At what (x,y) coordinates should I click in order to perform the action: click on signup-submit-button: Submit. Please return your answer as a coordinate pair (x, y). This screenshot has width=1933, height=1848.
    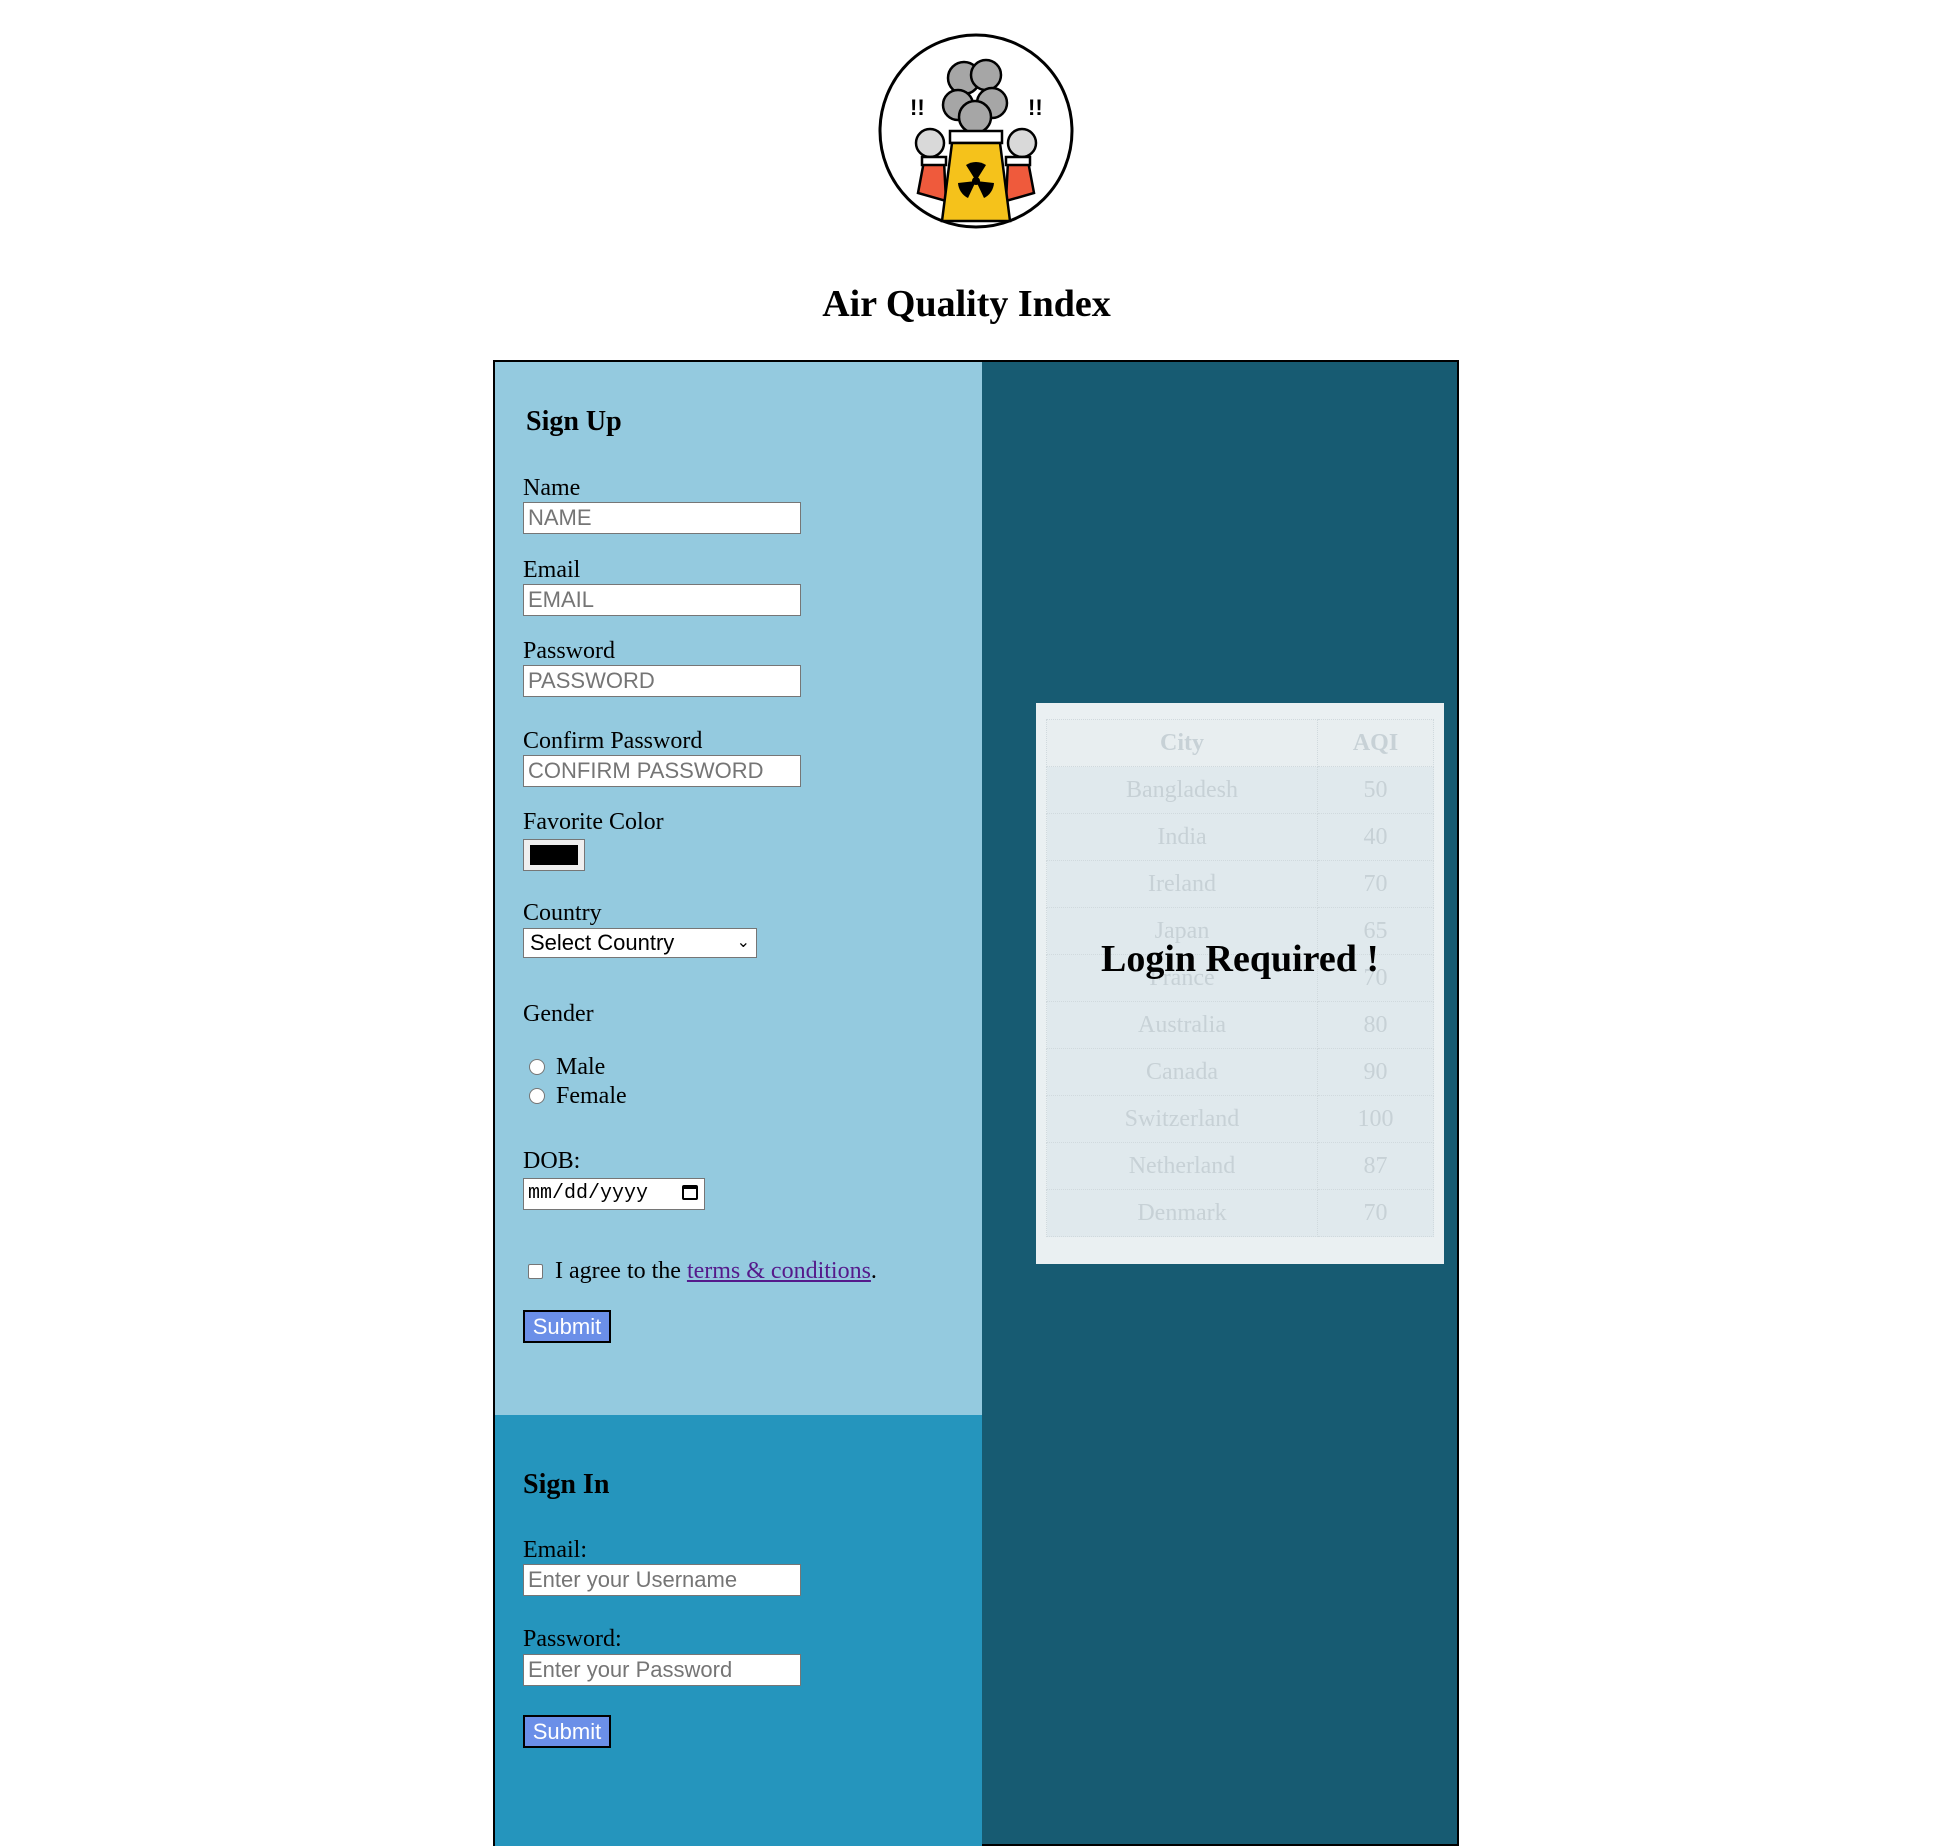
    Looking at the image, I should click on (567, 1326).